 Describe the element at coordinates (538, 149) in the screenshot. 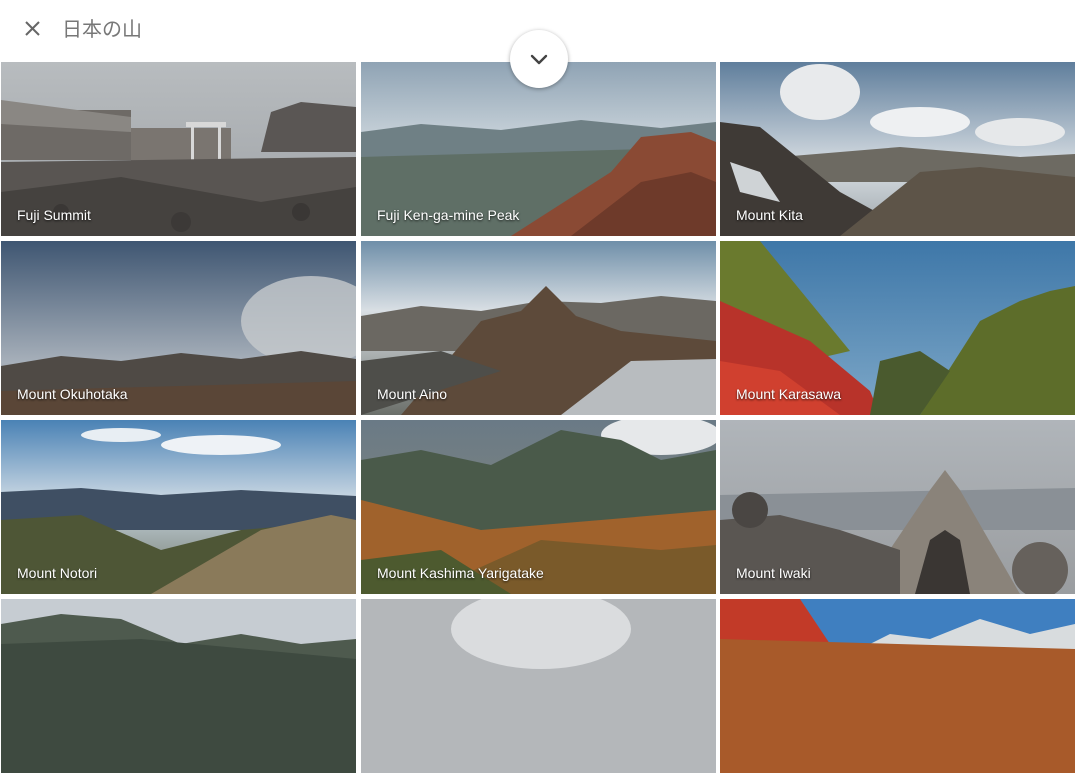

I see `photo-tile-fuji-kengamine: Fuji Ken-ga-mine Peak` at that location.